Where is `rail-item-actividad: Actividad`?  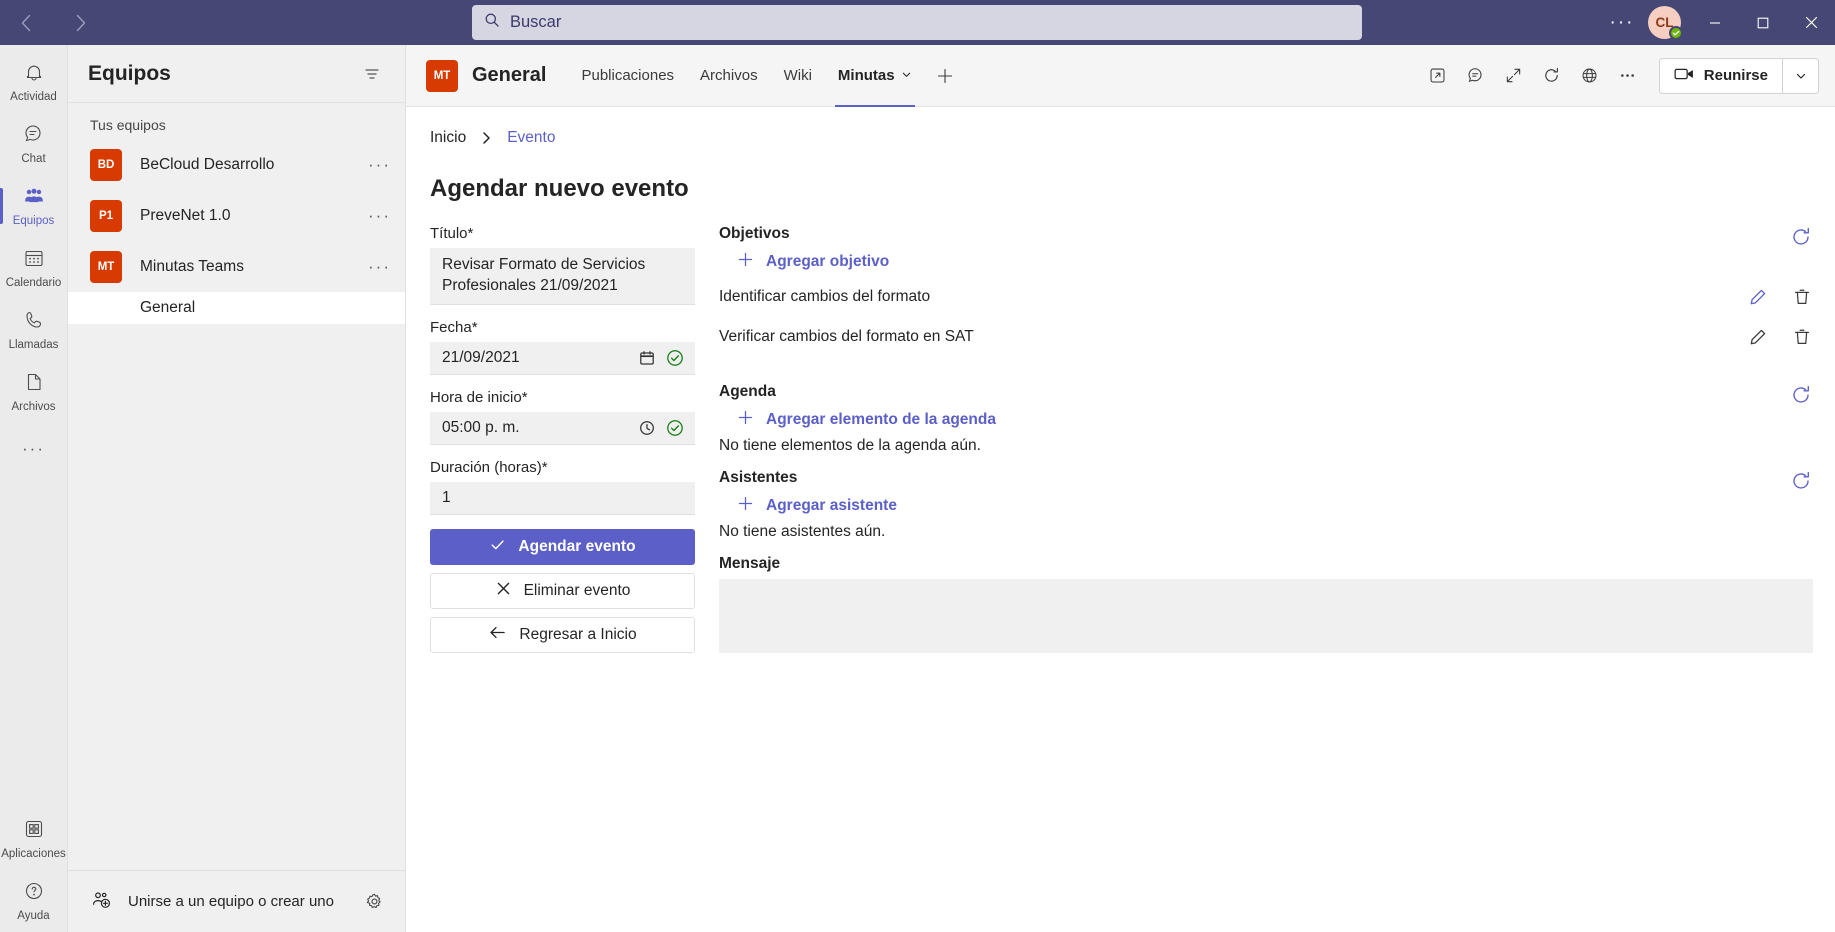
rail-item-actividad: Actividad is located at coordinates (34, 82).